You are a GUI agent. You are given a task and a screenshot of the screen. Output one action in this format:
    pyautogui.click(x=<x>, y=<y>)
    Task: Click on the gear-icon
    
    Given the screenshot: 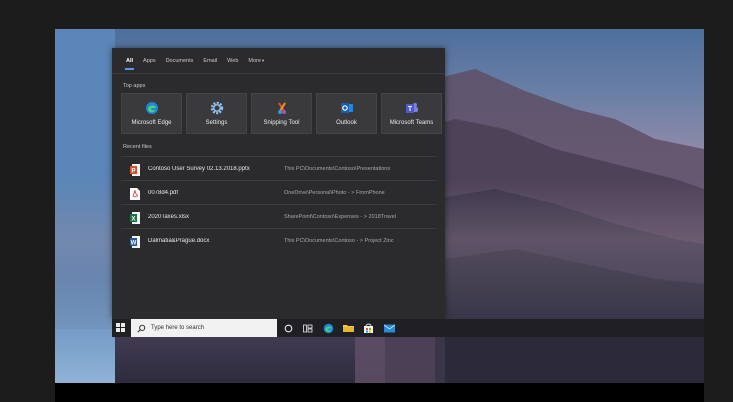 What is the action you would take?
    pyautogui.click(x=217, y=108)
    